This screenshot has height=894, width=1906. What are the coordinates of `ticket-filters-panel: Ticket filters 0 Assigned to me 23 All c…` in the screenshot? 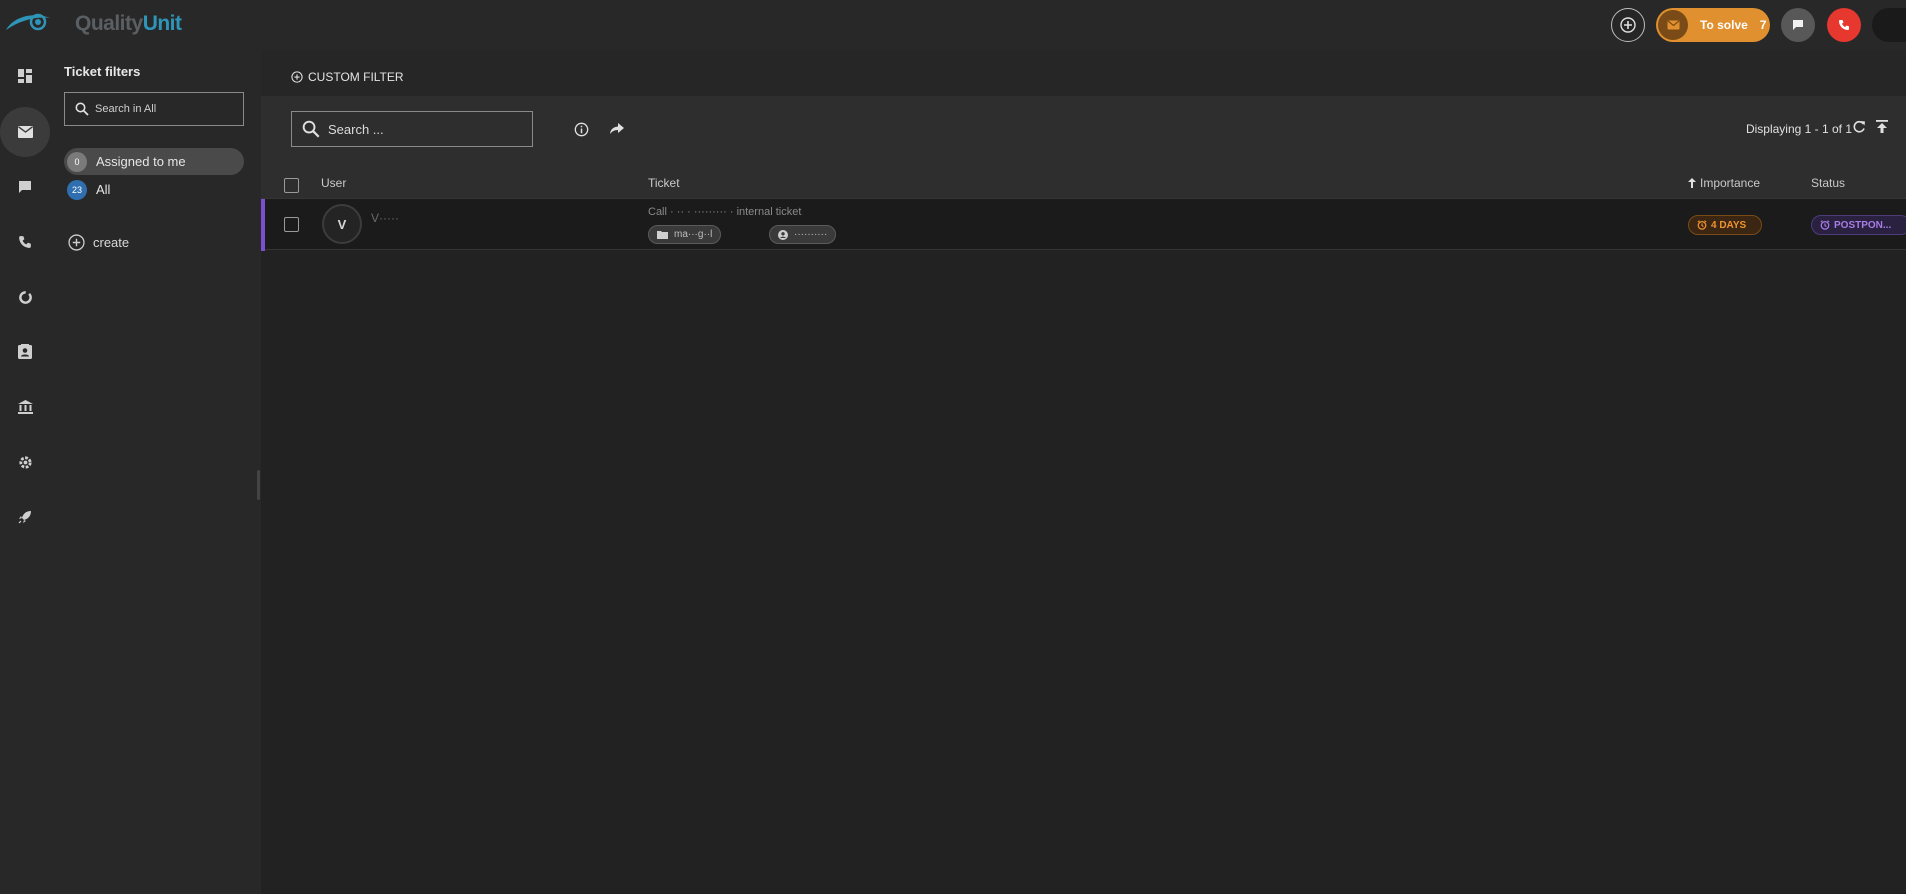 It's located at (155, 472).